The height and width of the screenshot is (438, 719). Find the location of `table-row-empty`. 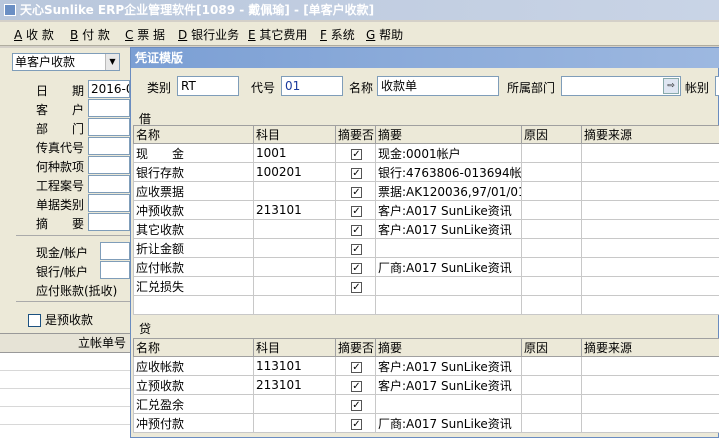

table-row-empty is located at coordinates (426, 305).